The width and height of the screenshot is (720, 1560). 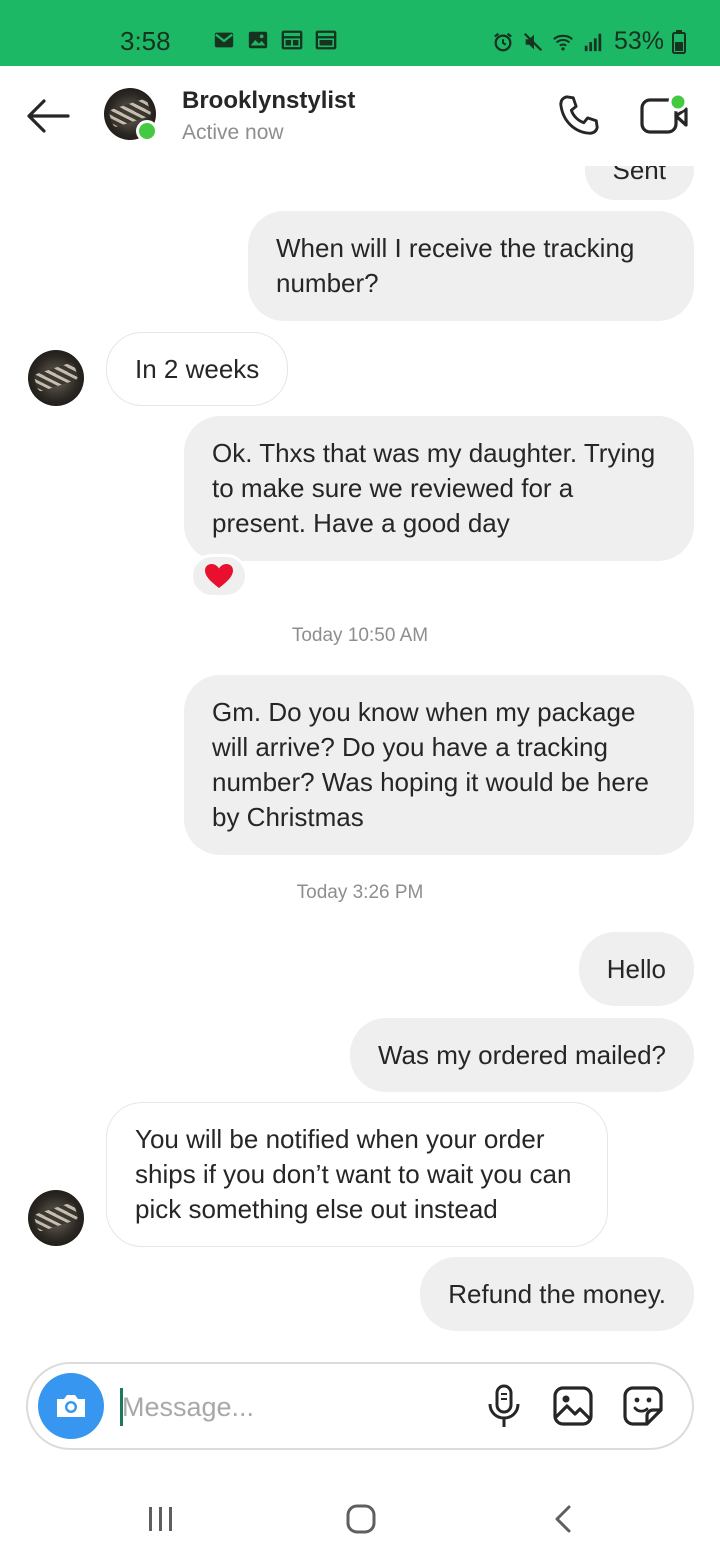 I want to click on message-text: Hello, so click(x=636, y=968).